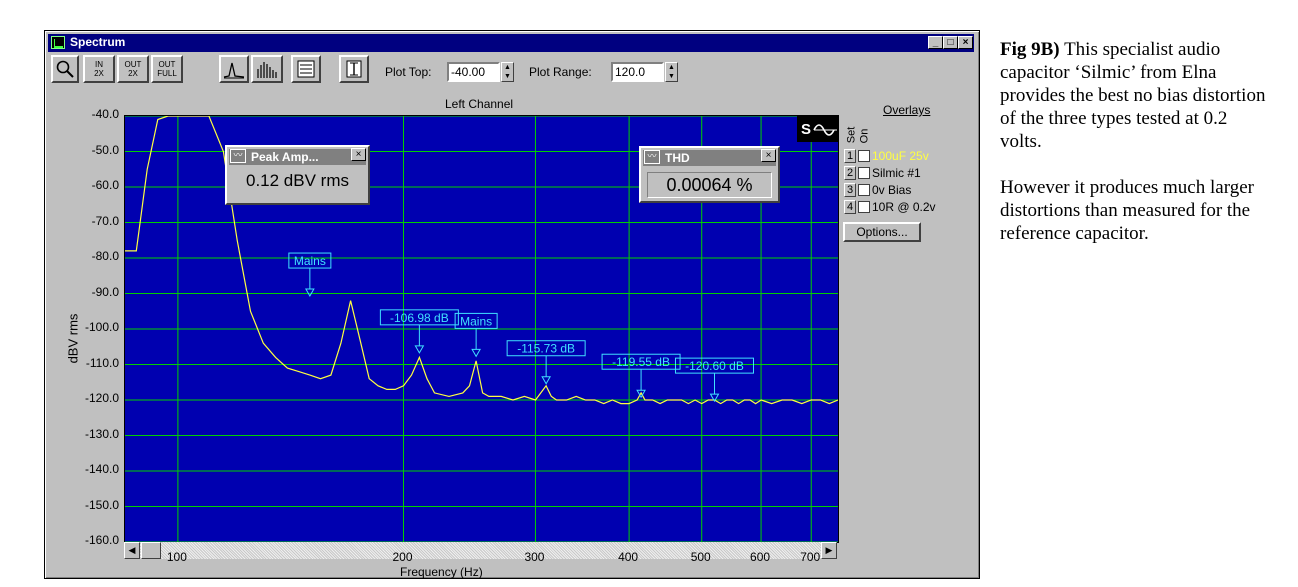 The height and width of the screenshot is (587, 1298). Describe the element at coordinates (892, 189) in the screenshot. I see `overlay-label-3: 0v Bias` at that location.